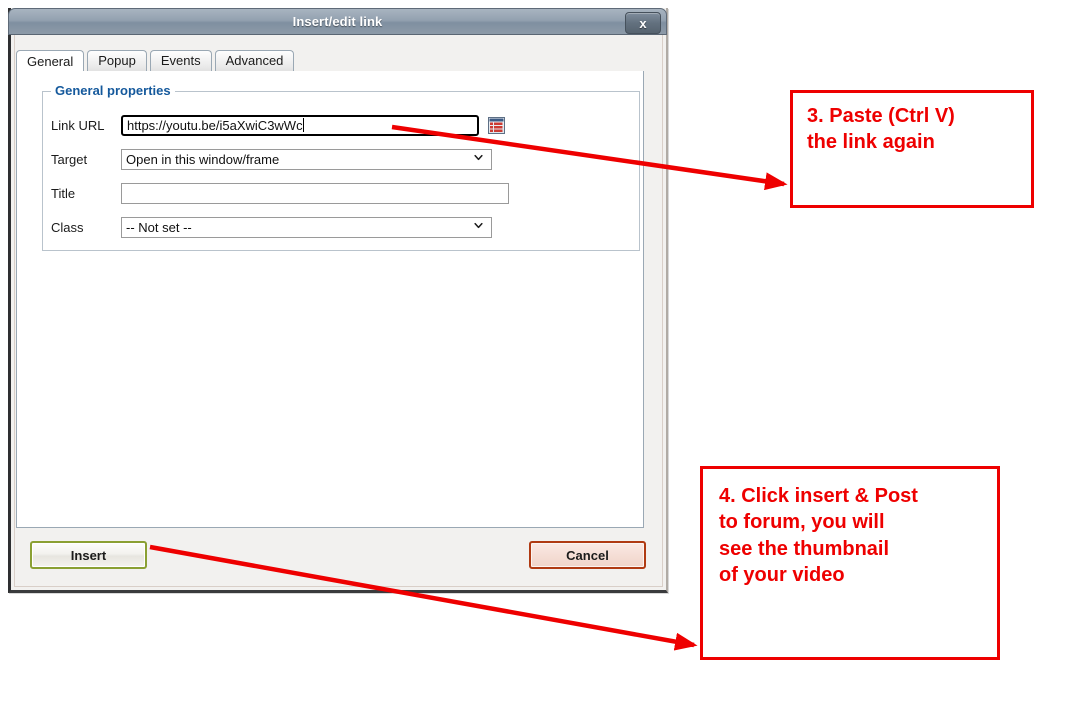  What do you see at coordinates (315, 193) in the screenshot?
I see `title-input` at bounding box center [315, 193].